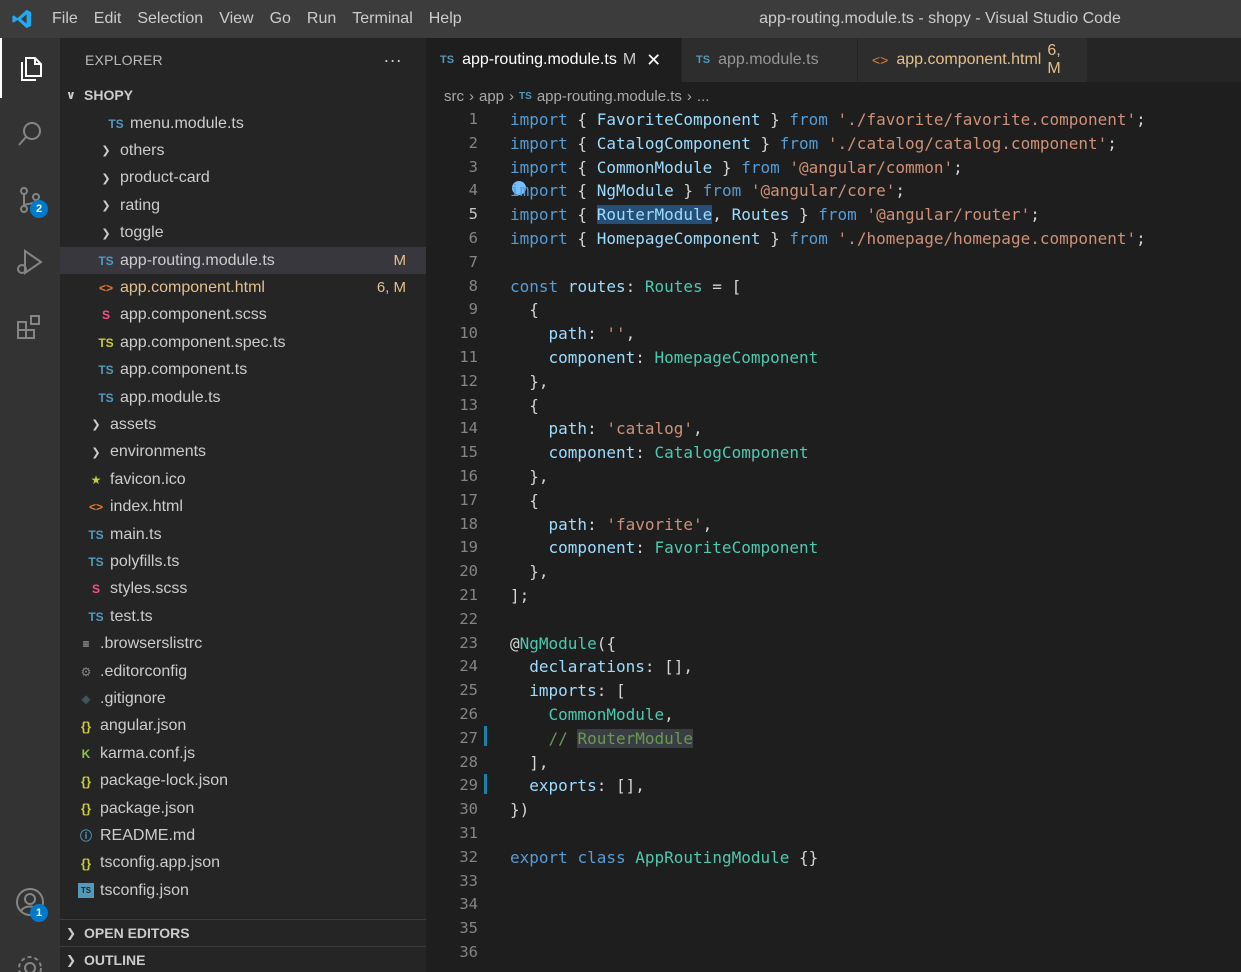 Image resolution: width=1241 pixels, height=972 pixels. What do you see at coordinates (243, 890) in the screenshot?
I see `tree-item: TS tsconfig.json` at bounding box center [243, 890].